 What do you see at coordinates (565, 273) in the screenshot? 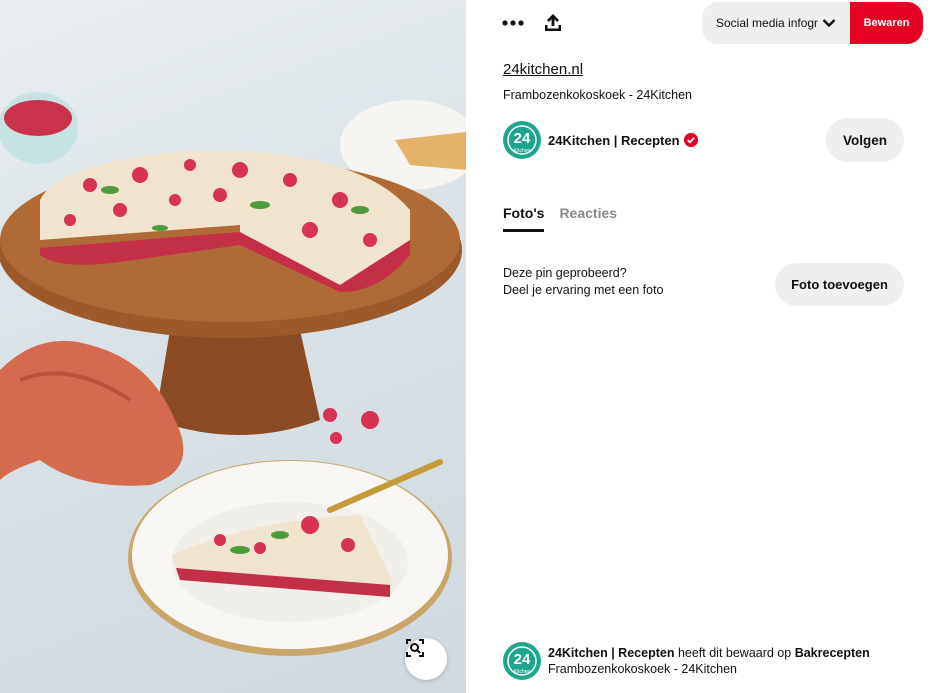
I see `tried-line-1: Deze pin geprobeerd?` at bounding box center [565, 273].